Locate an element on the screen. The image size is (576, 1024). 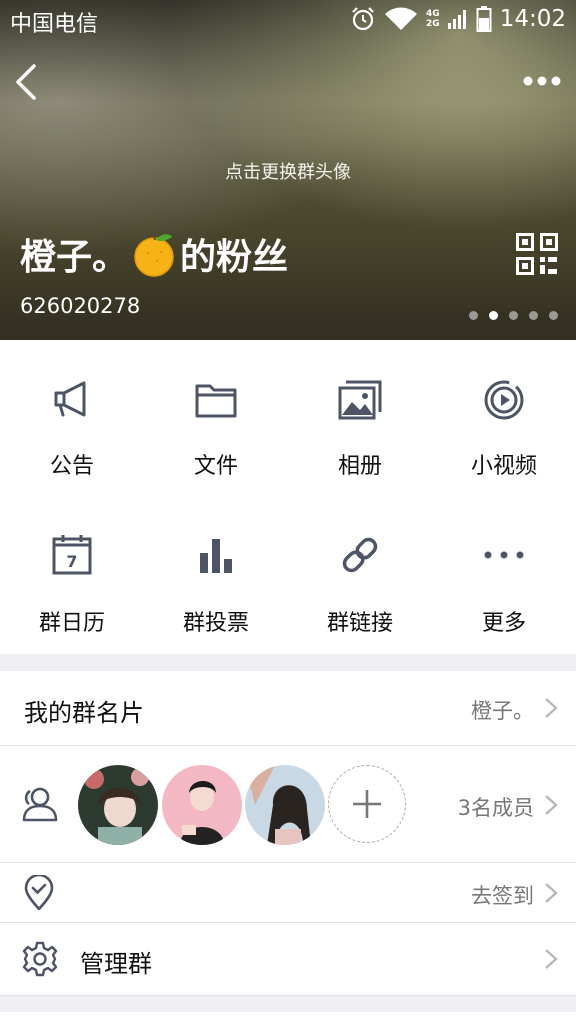
add-member-button is located at coordinates (367, 804).